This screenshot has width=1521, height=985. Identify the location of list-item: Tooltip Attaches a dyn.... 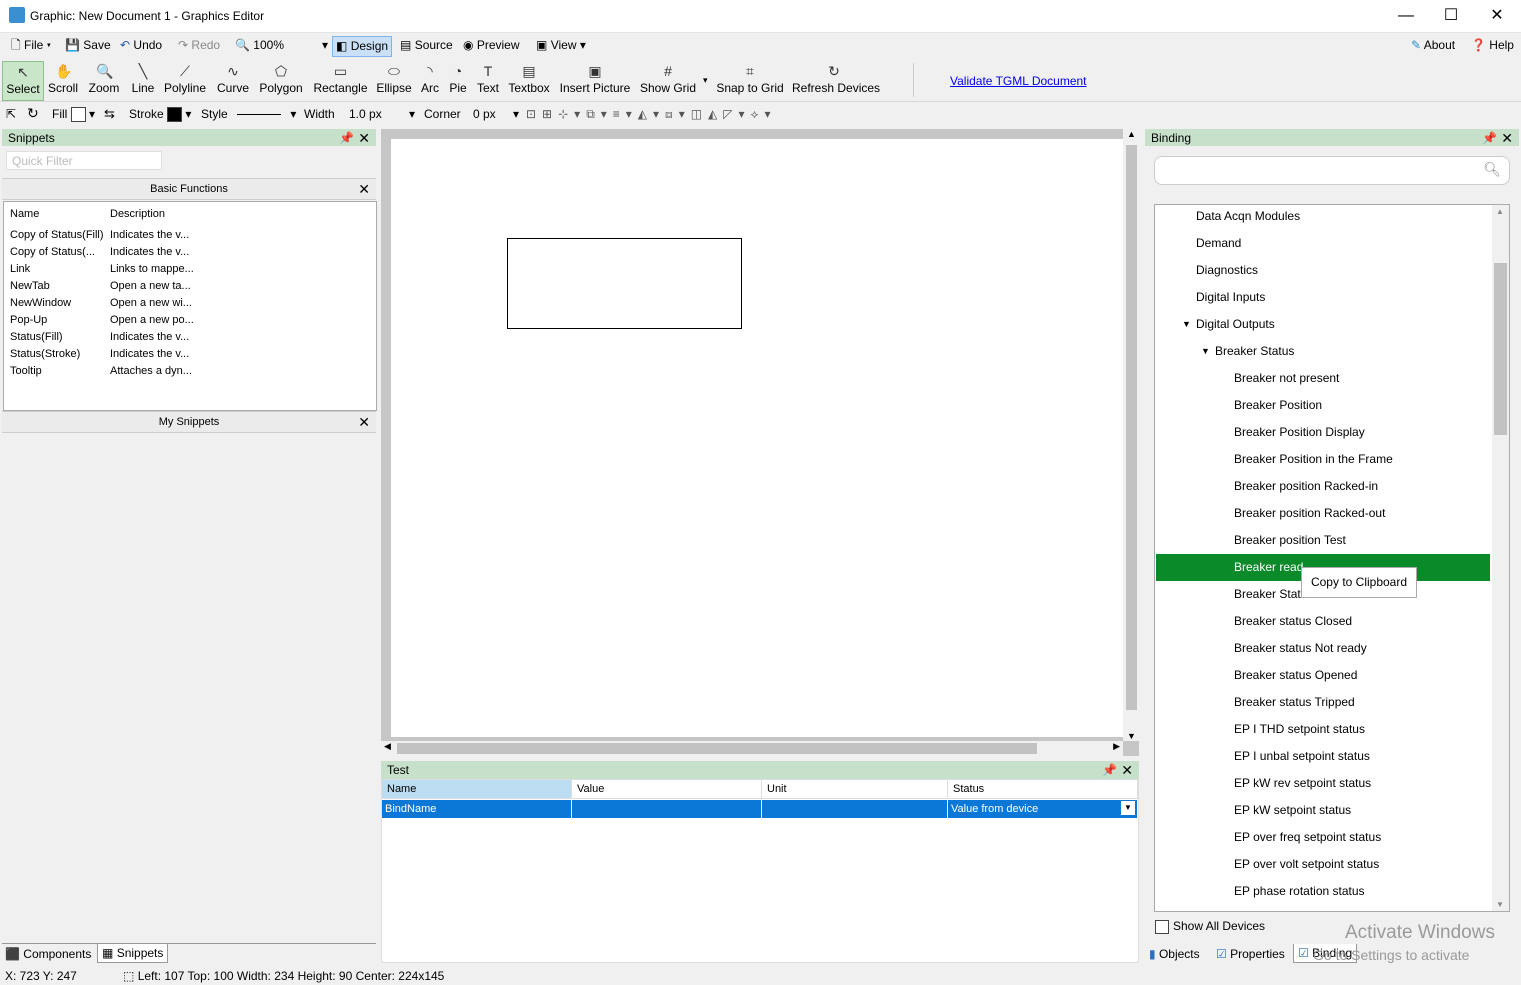
(101, 371).